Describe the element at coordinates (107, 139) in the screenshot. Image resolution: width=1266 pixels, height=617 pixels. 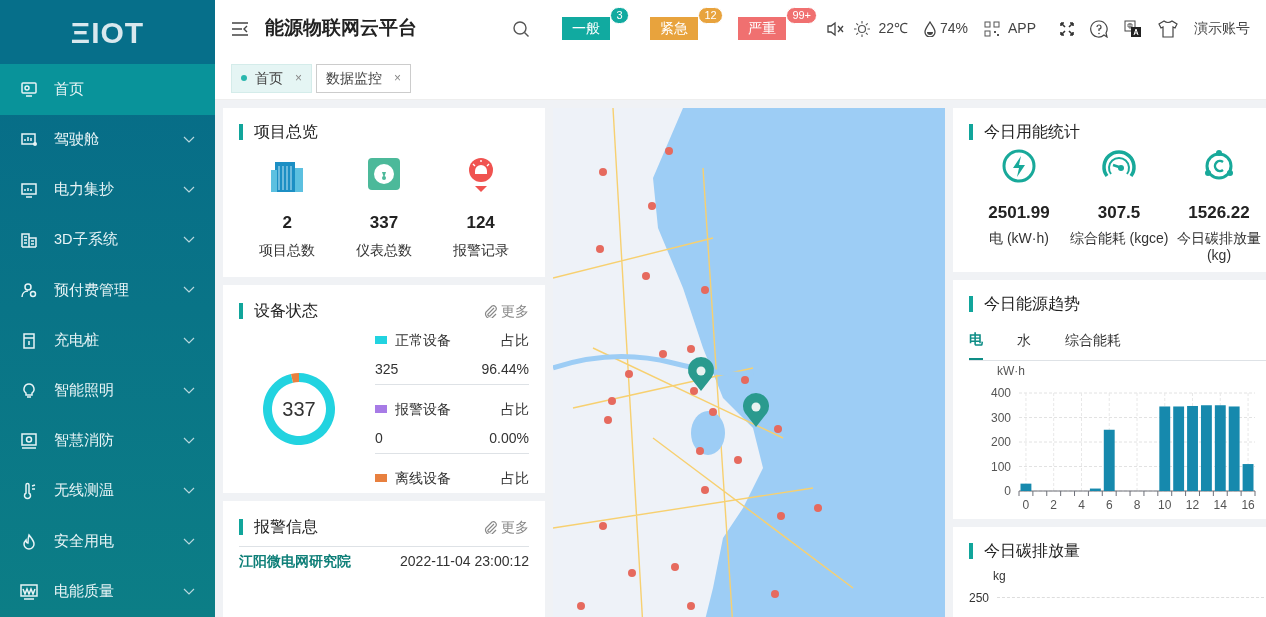
I see `sidebar-item: 驾驶舱` at that location.